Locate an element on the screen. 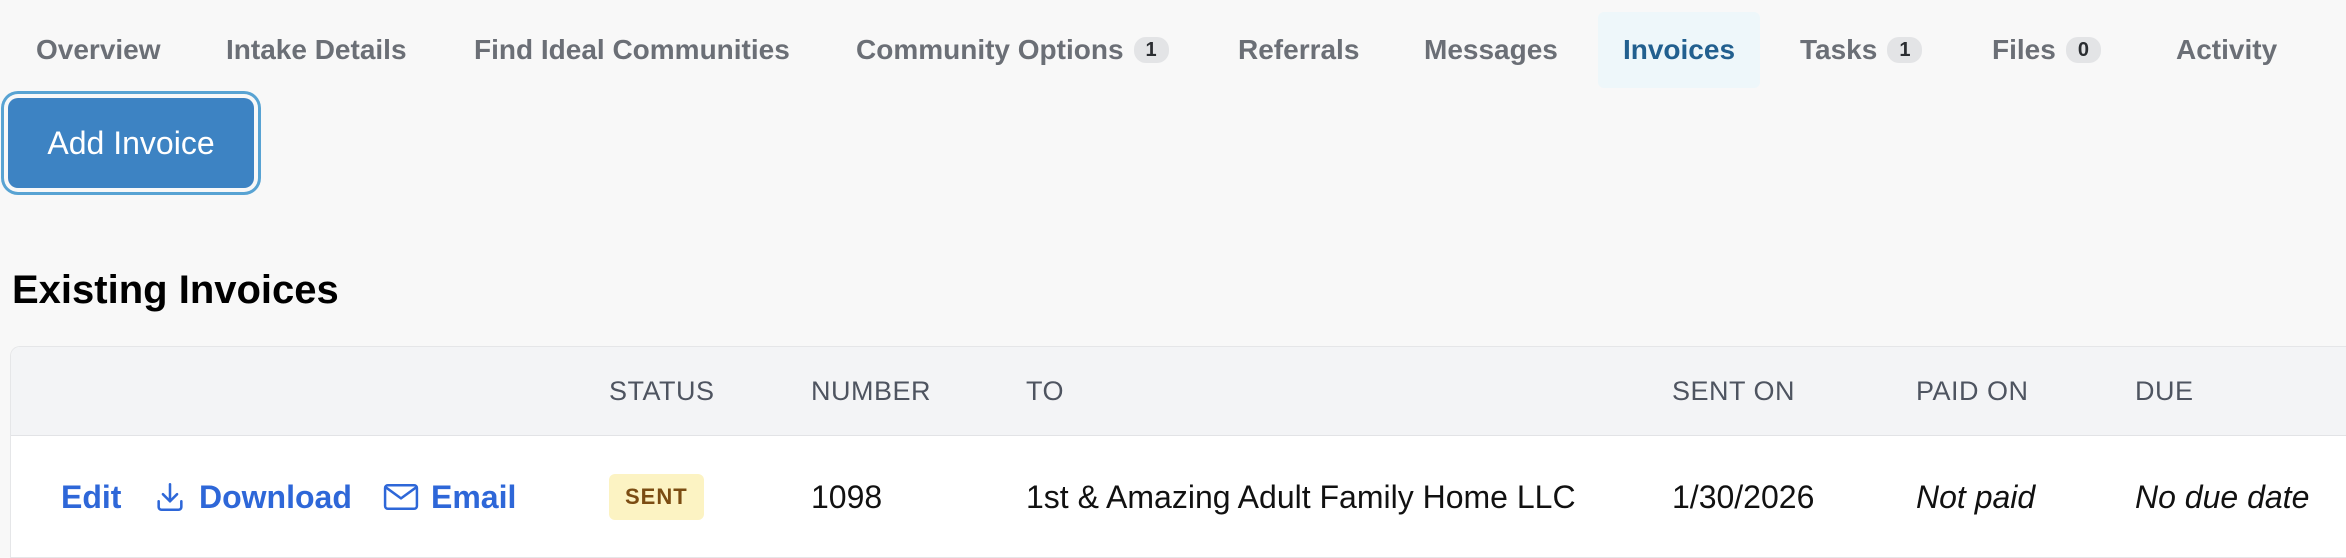 Image resolution: width=2346 pixels, height=558 pixels. tab-invoices: Invoices is located at coordinates (1679, 50).